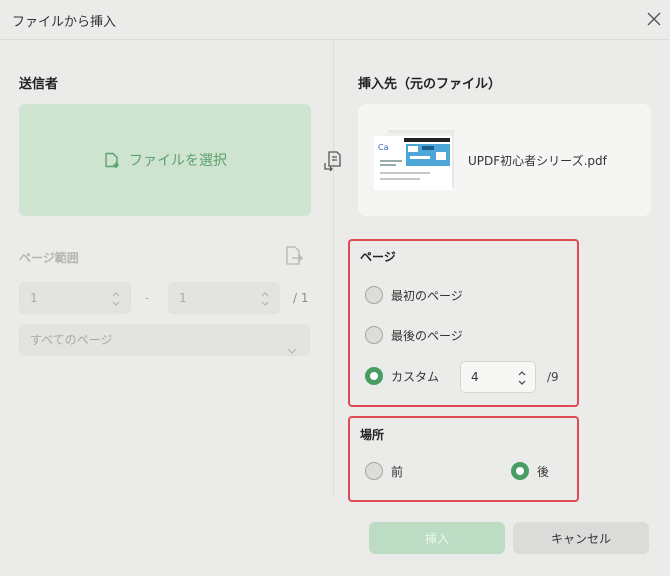 This screenshot has height=576, width=670. Describe the element at coordinates (397, 471) in the screenshot. I see `radio-label: 前` at that location.